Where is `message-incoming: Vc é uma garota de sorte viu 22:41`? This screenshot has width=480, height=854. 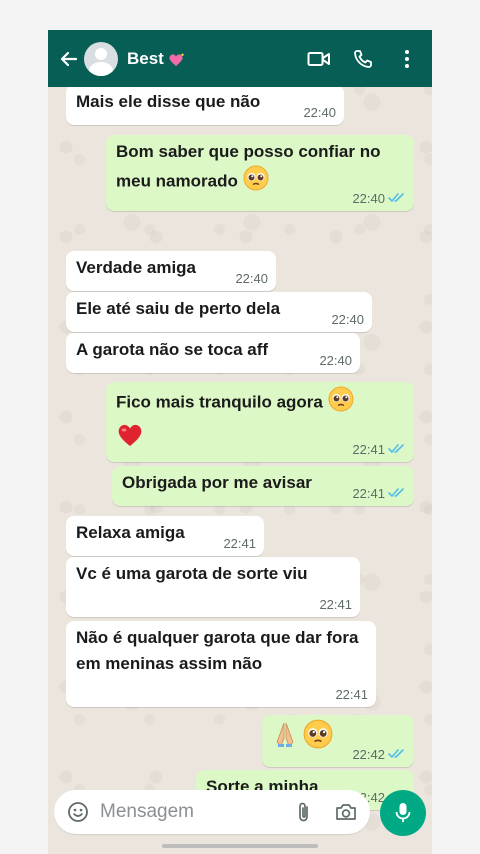
message-incoming: Vc é uma garota de sorte viu 22:41 is located at coordinates (213, 587).